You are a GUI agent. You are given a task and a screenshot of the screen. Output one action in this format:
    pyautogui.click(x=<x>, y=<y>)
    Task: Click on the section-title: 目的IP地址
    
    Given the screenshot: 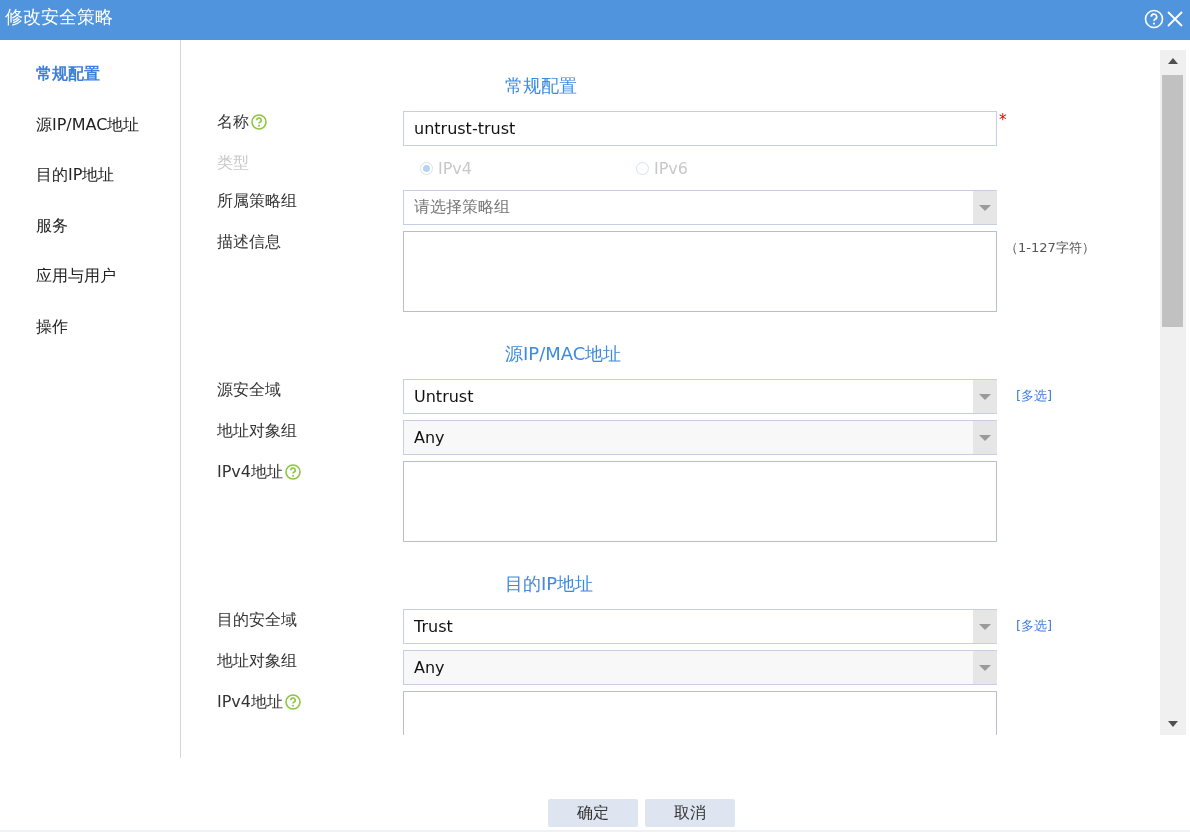 What is the action you would take?
    pyautogui.click(x=549, y=584)
    